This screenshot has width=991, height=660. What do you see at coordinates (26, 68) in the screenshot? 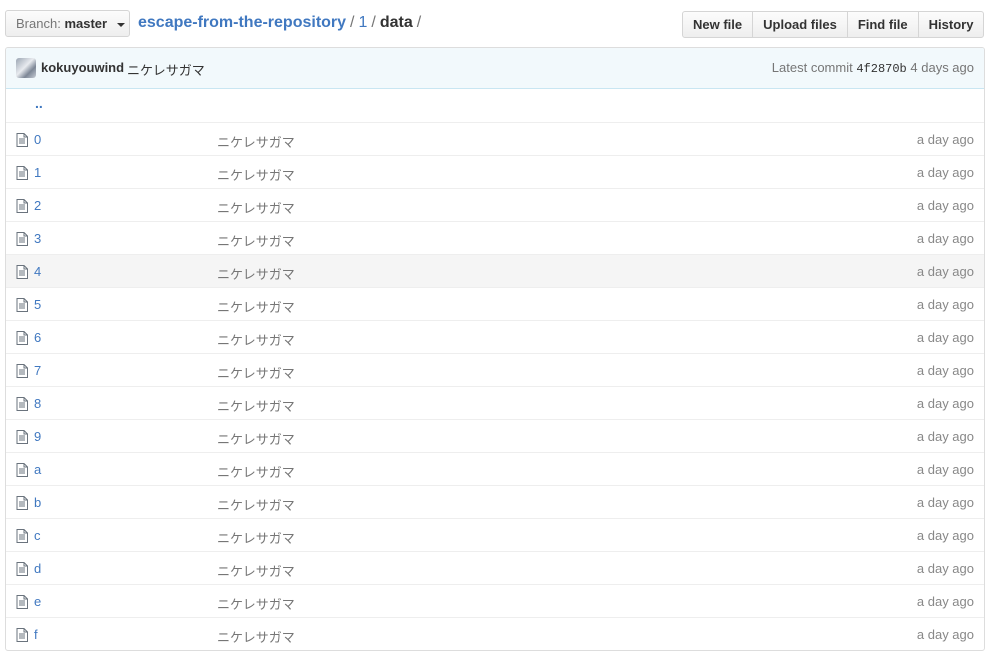
I see `avatar` at bounding box center [26, 68].